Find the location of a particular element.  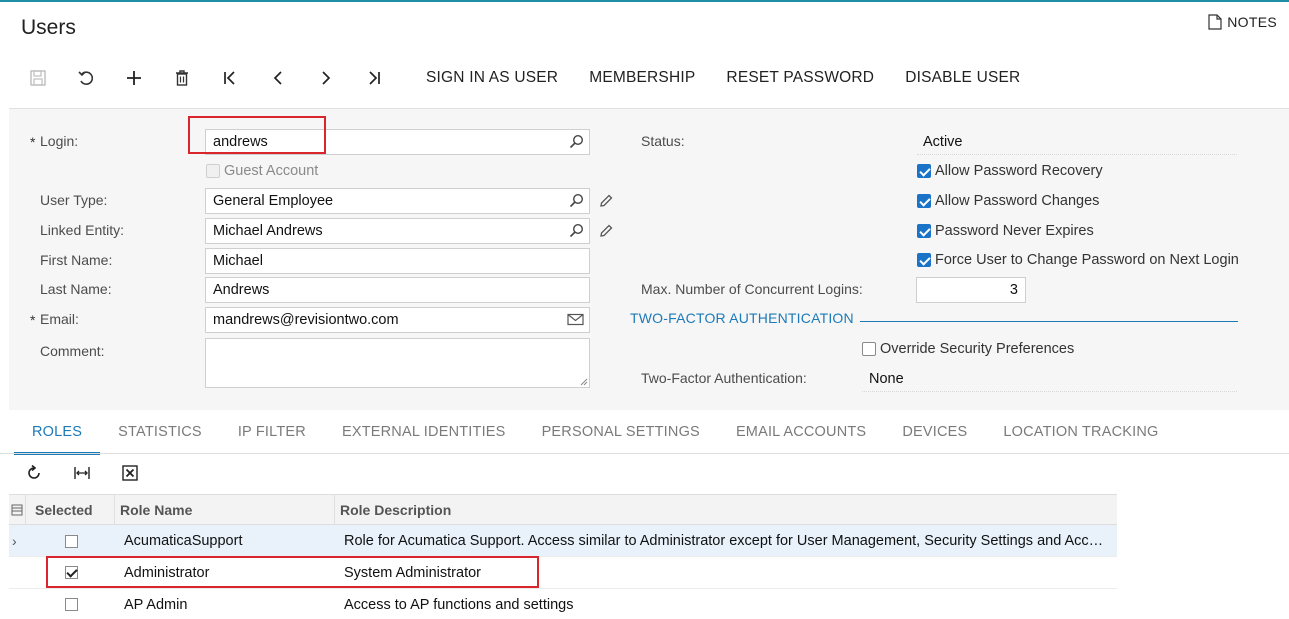

status-value: Active is located at coordinates (943, 142).